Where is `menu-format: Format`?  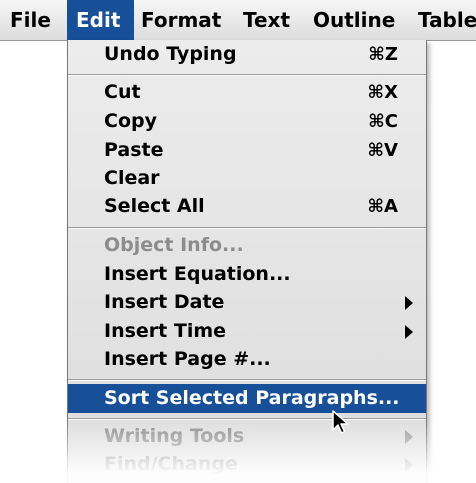 menu-format: Format is located at coordinates (181, 20).